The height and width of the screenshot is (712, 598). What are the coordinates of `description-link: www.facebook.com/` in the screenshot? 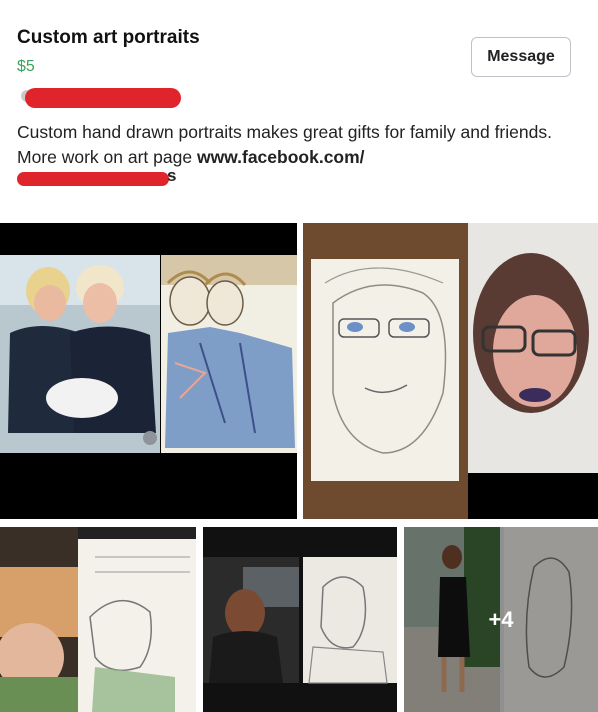 It's located at (281, 157).